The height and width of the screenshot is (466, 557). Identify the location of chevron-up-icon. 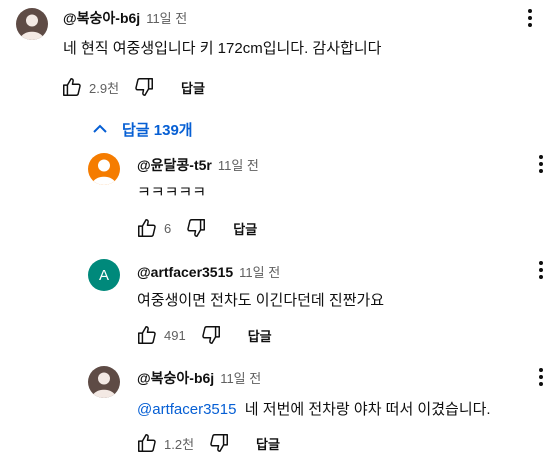
(100, 128).